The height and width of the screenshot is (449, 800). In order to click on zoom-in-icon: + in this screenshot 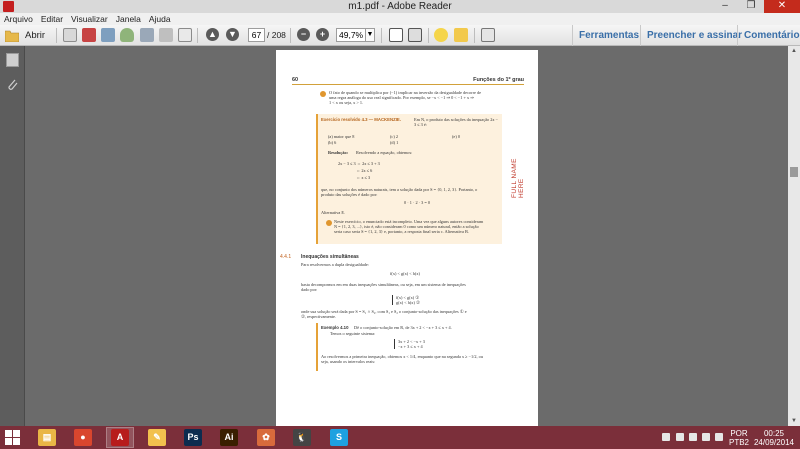, I will do `click(322, 34)`.